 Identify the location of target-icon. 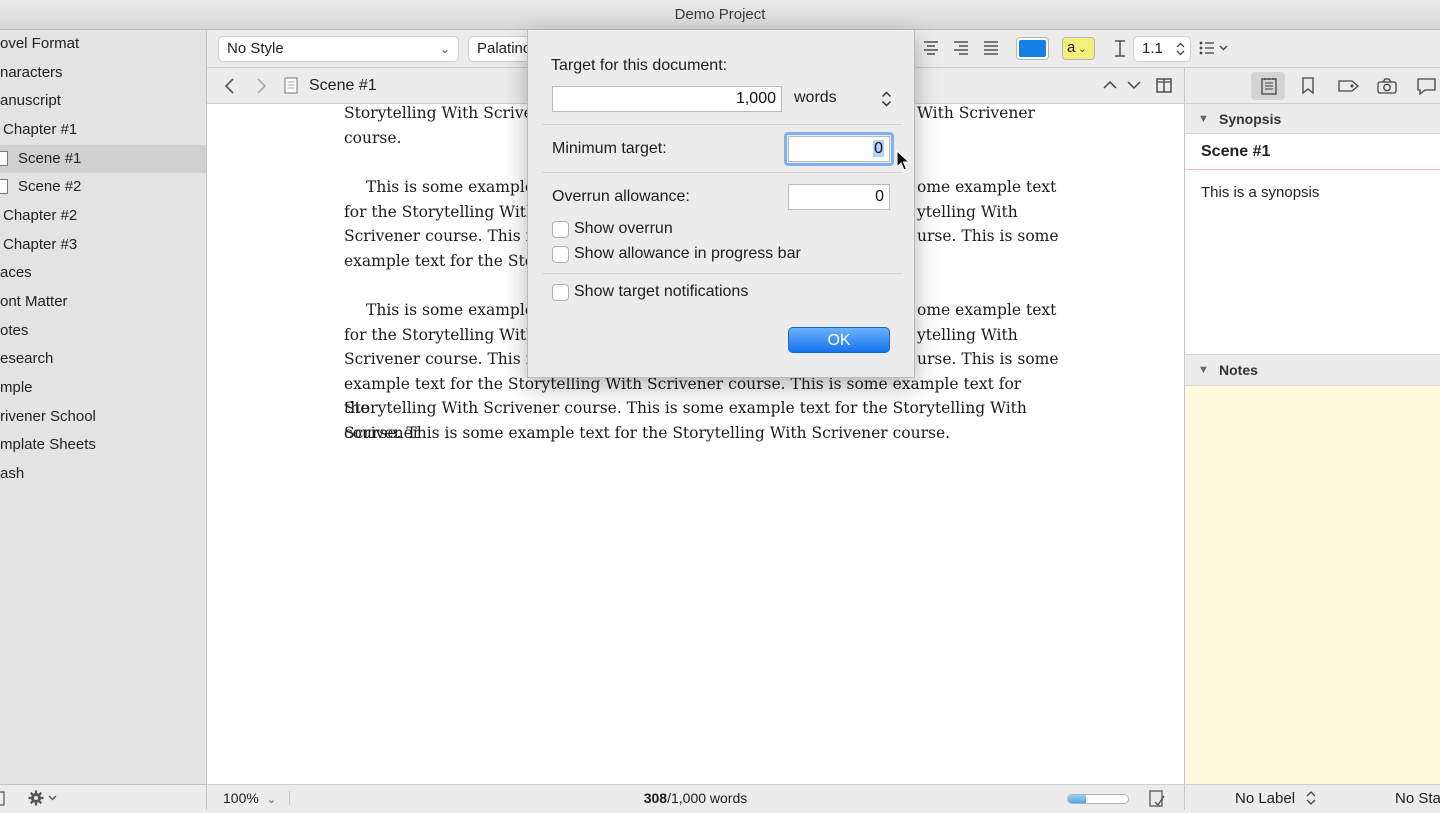
(1157, 799).